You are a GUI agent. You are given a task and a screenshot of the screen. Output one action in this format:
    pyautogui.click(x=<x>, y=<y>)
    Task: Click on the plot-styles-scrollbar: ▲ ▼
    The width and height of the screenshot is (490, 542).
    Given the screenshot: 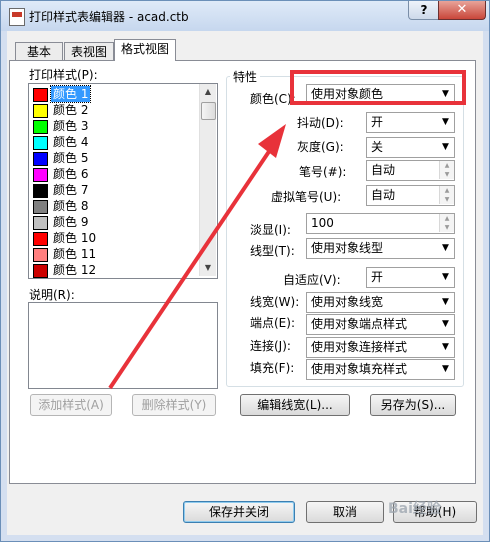 What is the action you would take?
    pyautogui.click(x=207, y=180)
    